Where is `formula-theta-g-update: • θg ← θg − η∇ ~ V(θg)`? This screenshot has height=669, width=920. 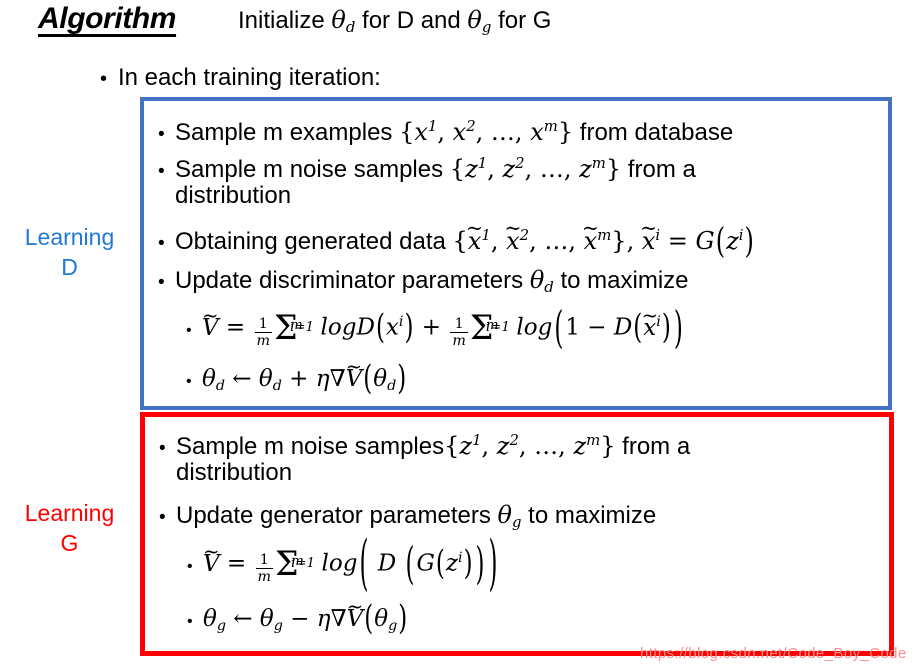 formula-theta-g-update: • θg ← θg − η∇ ~ V(θg) is located at coordinates (297, 618).